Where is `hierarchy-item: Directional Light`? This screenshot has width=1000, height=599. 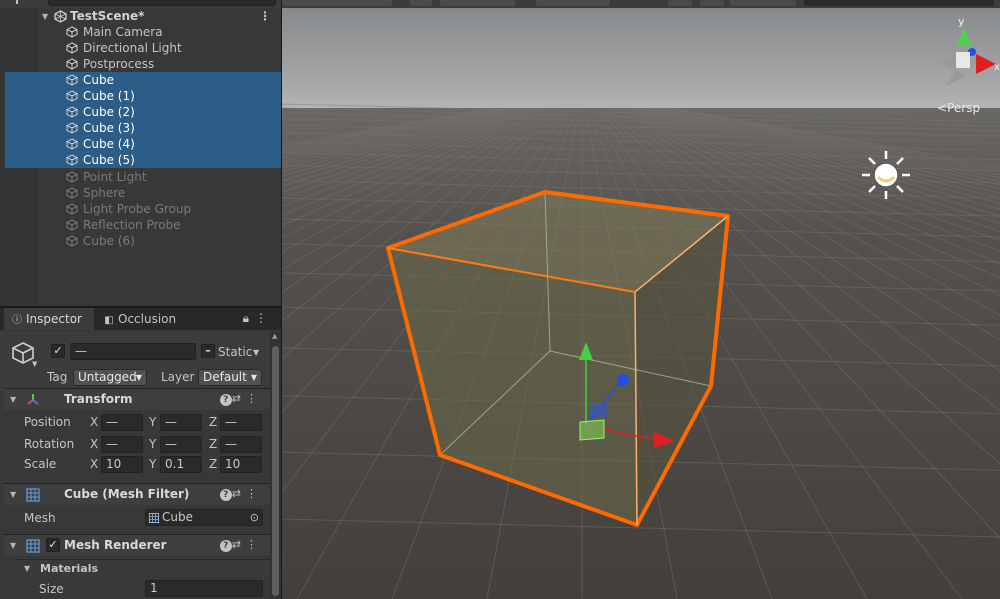 hierarchy-item: Directional Light is located at coordinates (140, 48).